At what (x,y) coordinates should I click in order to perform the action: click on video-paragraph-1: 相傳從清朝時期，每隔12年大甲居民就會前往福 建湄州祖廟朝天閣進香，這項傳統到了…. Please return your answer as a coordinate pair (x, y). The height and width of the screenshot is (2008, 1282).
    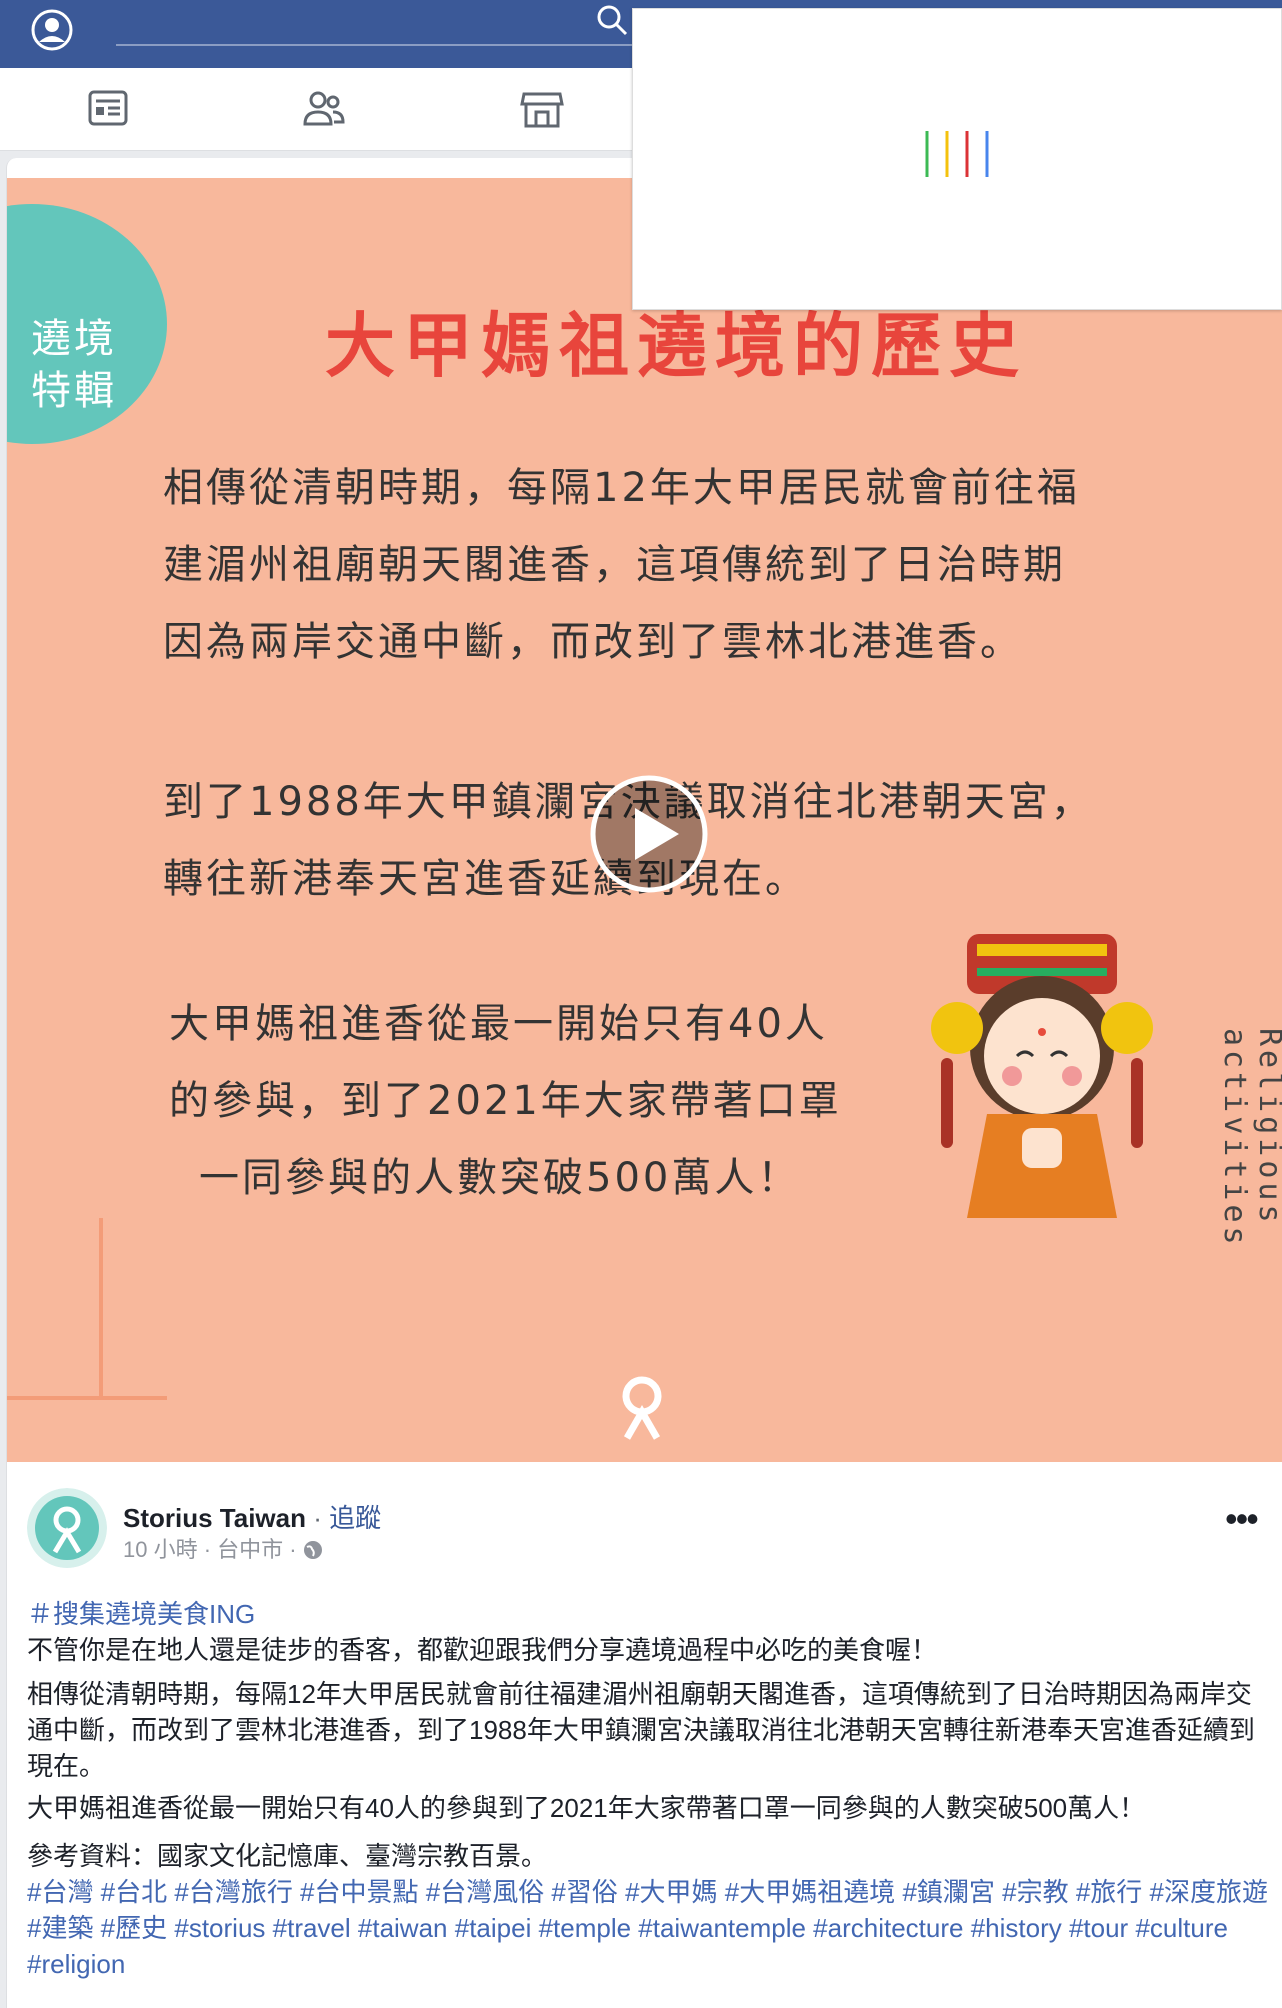
    Looking at the image, I should click on (621, 565).